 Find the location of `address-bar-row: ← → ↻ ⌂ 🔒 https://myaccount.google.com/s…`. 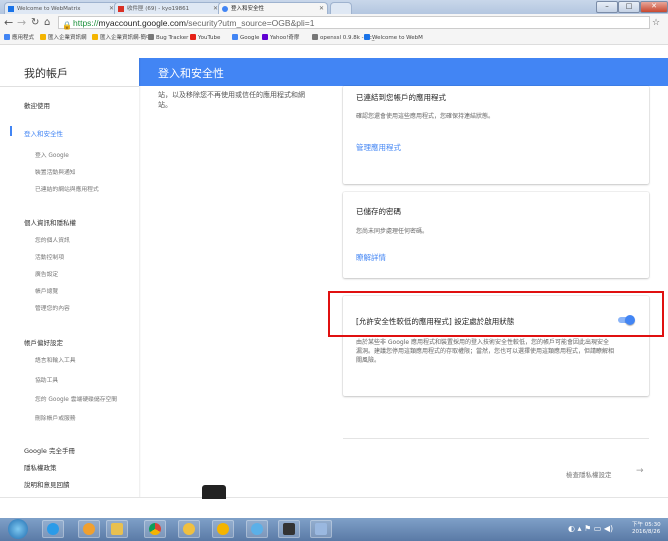

address-bar-row: ← → ↻ ⌂ 🔒 https://myaccount.google.com/s… is located at coordinates (334, 23).